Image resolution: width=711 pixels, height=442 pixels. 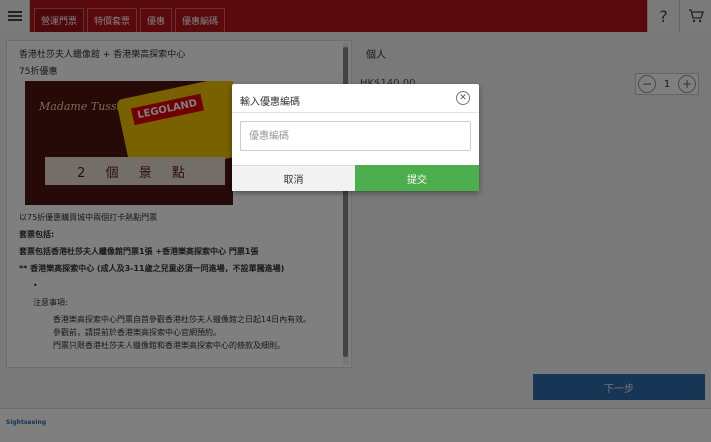 I want to click on dialog-actions: 取消 提交, so click(x=355, y=178).